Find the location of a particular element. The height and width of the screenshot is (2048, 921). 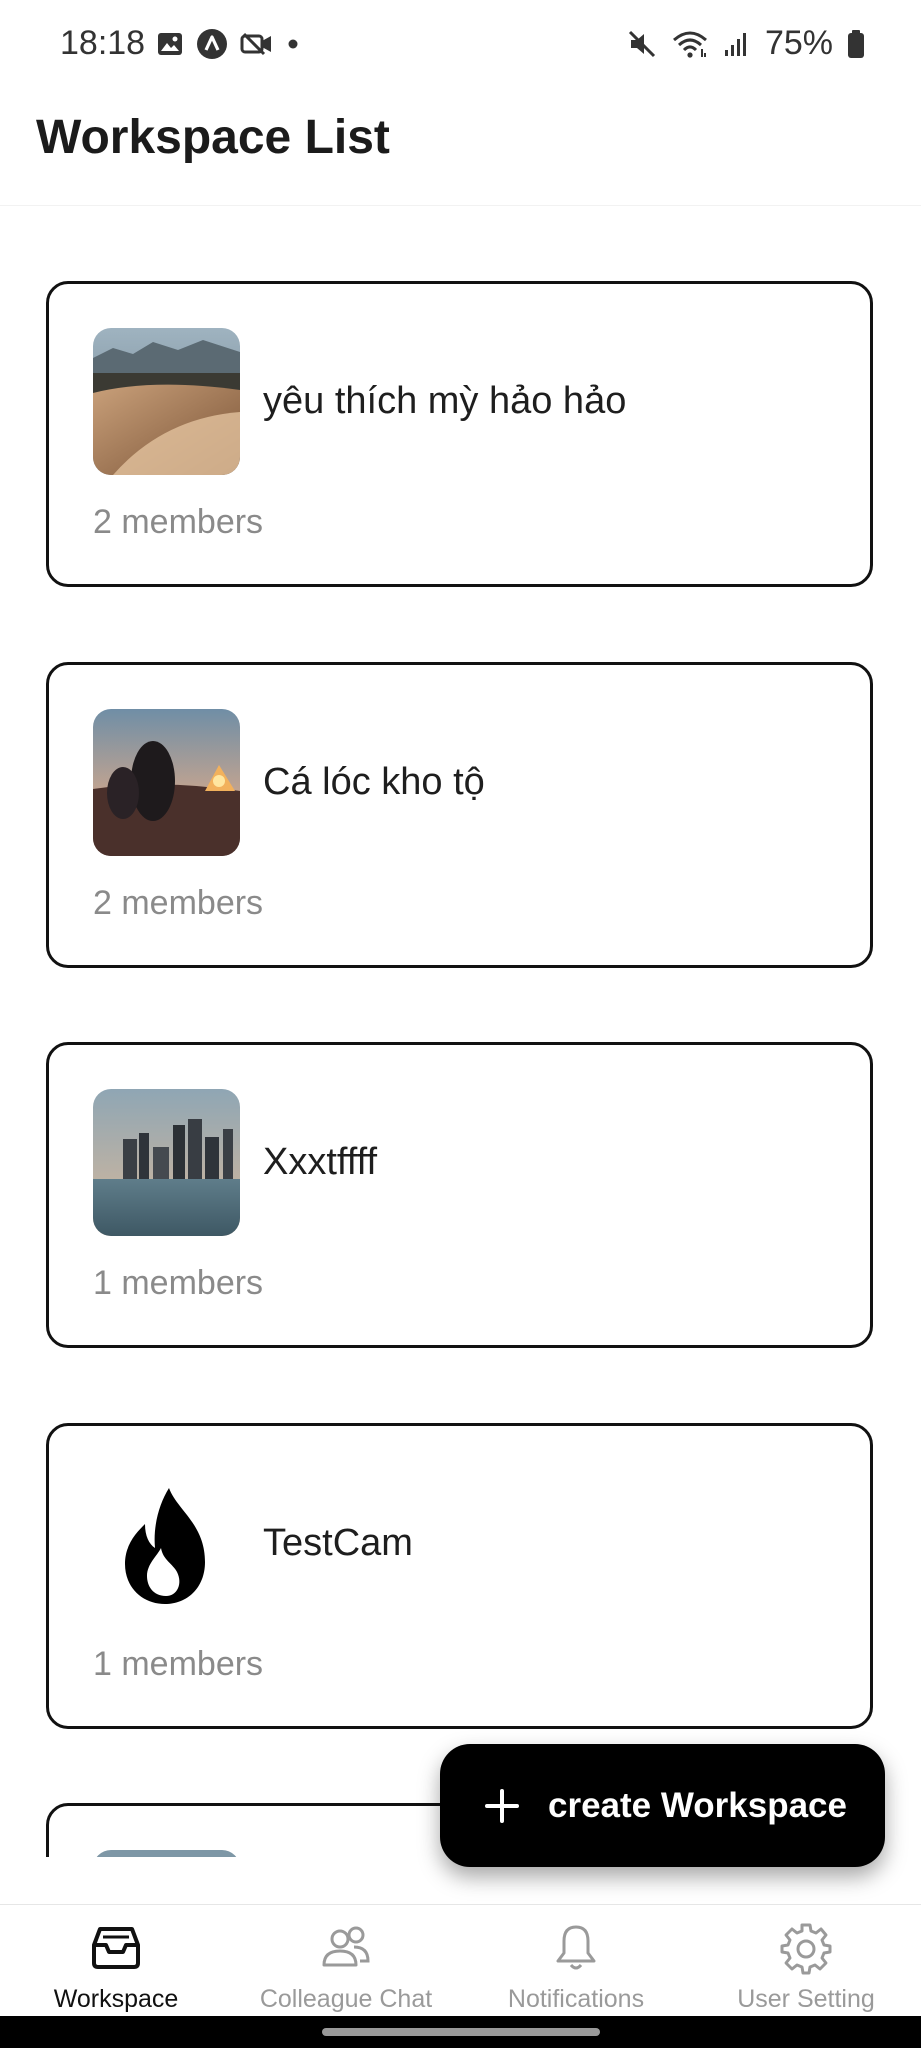

camping-dusk-photo is located at coordinates (166, 782).